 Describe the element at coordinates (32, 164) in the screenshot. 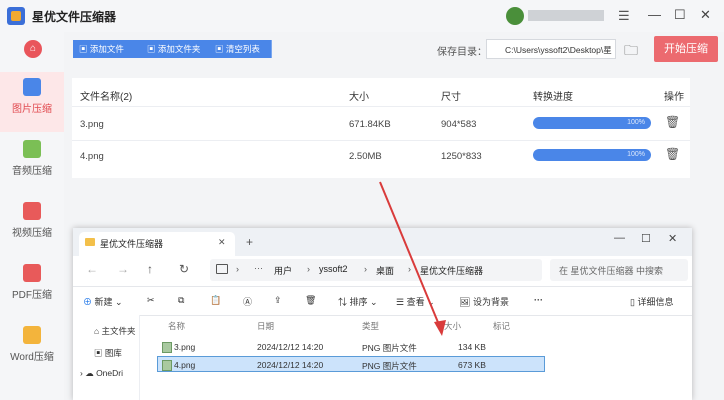

I see `sidebar-item-audio-compress: 音频压缩` at that location.